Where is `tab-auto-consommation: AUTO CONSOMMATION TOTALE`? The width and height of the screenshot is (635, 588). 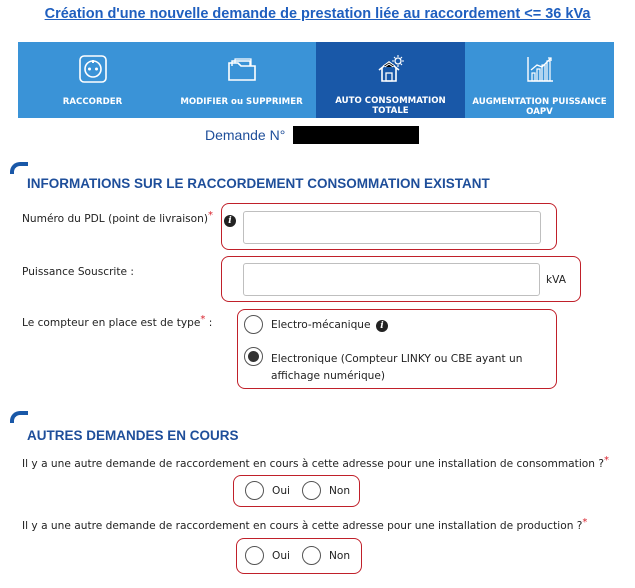
tab-auto-consommation: AUTO CONSOMMATION TOTALE is located at coordinates (390, 80).